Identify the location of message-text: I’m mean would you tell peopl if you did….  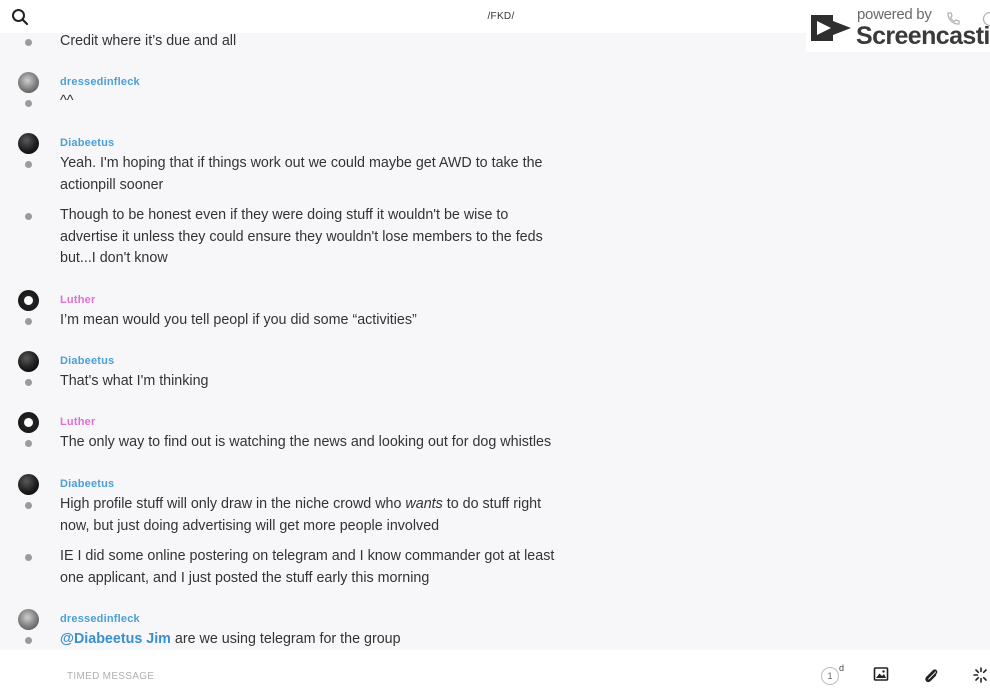
(238, 320).